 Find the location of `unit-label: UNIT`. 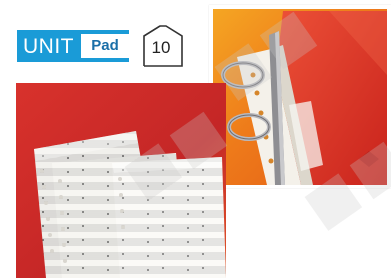

unit-label: UNIT is located at coordinates (48, 46).